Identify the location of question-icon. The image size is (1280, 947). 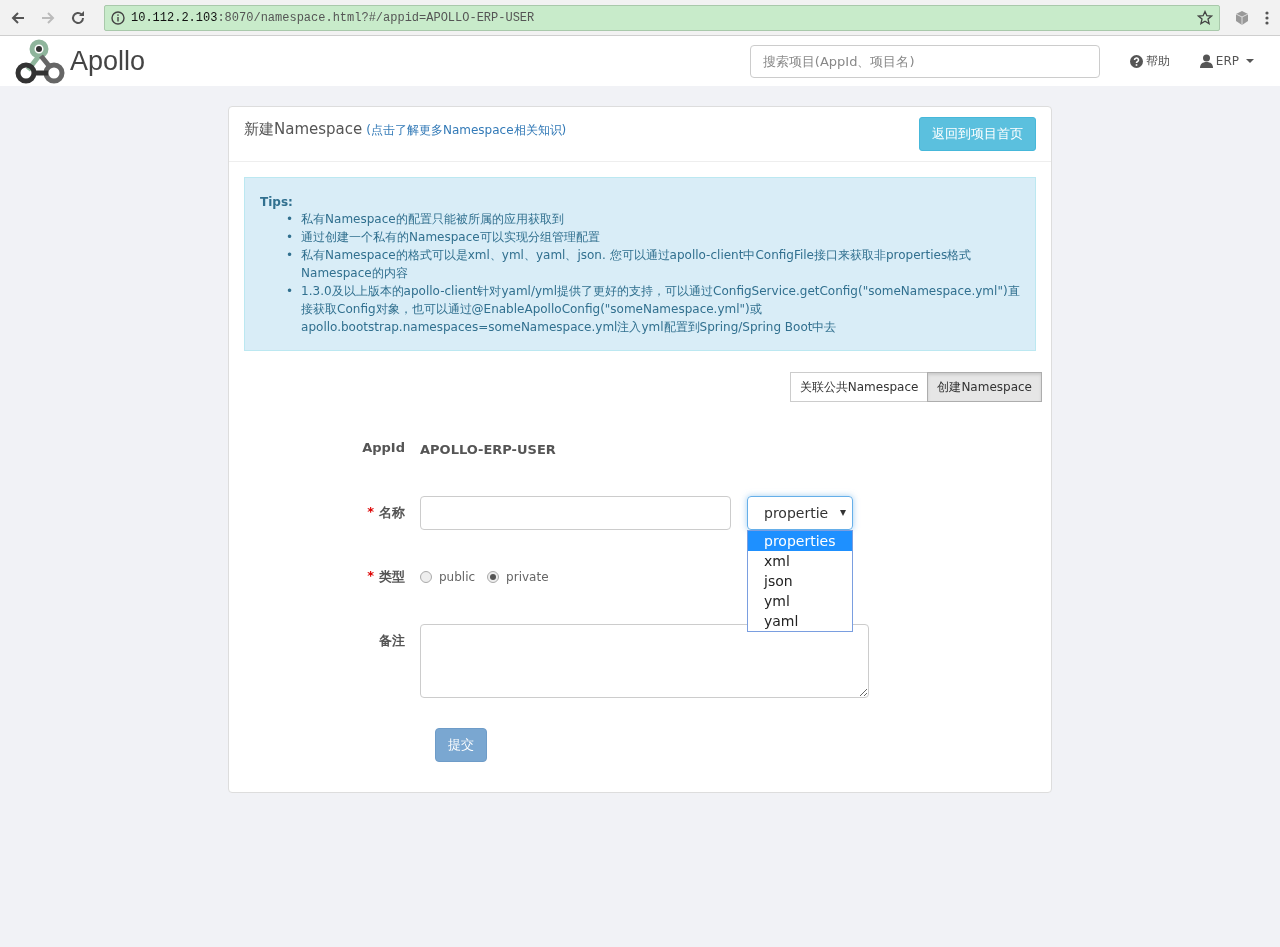
(1136, 61).